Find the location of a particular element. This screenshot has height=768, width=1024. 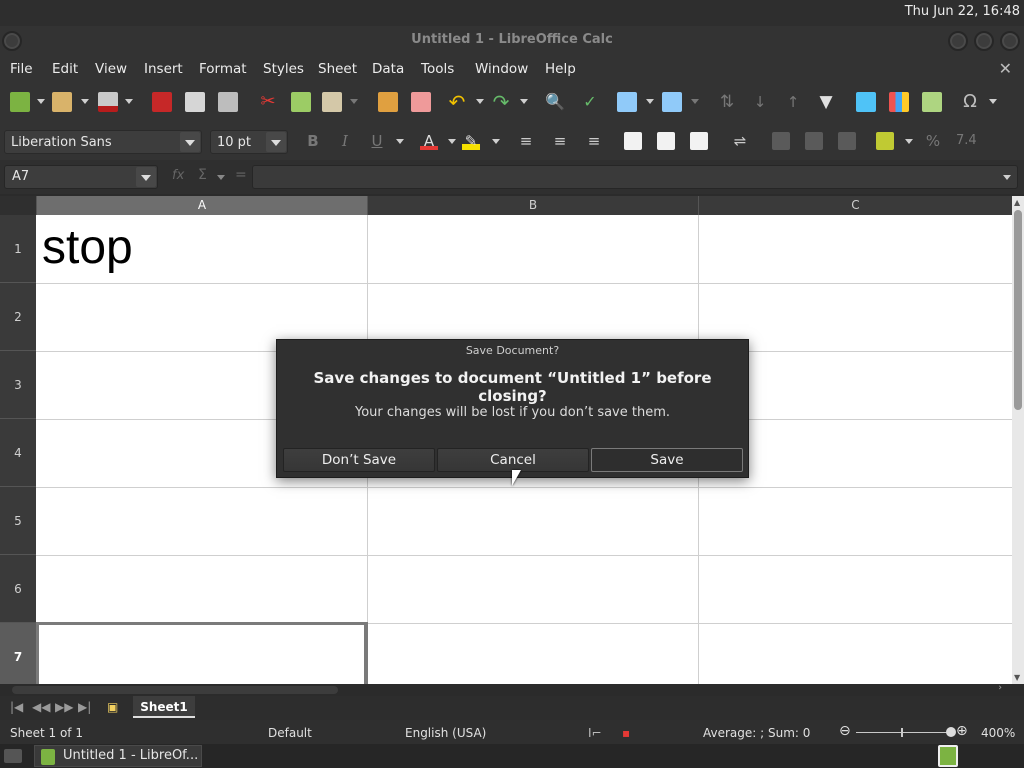

selection-mode-icon: I⌐ is located at coordinates (595, 733).